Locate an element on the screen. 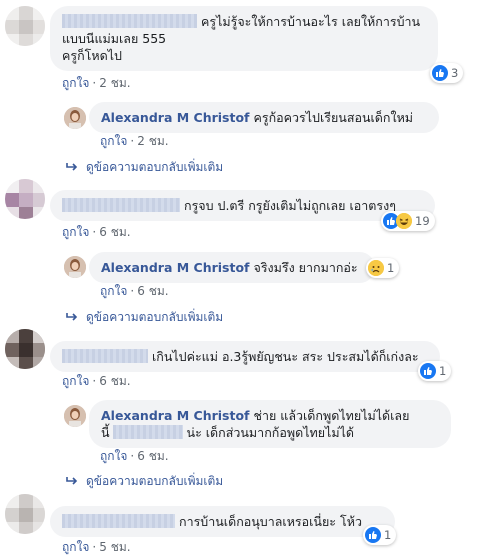  reply-actions: ถูกใจ · 2 ชม. is located at coordinates (134, 141).